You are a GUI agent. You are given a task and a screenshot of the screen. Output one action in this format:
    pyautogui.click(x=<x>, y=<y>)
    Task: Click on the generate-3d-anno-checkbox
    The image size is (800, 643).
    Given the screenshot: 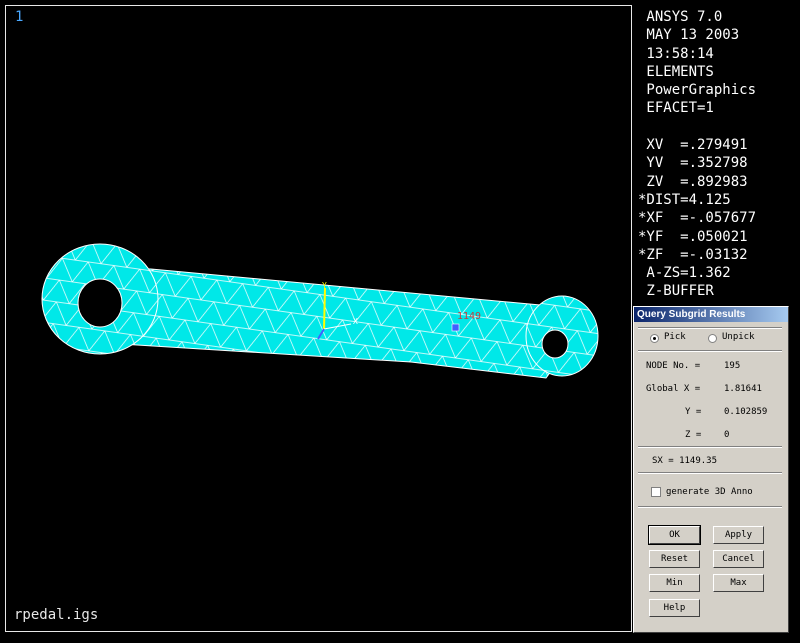 What is the action you would take?
    pyautogui.click(x=656, y=492)
    